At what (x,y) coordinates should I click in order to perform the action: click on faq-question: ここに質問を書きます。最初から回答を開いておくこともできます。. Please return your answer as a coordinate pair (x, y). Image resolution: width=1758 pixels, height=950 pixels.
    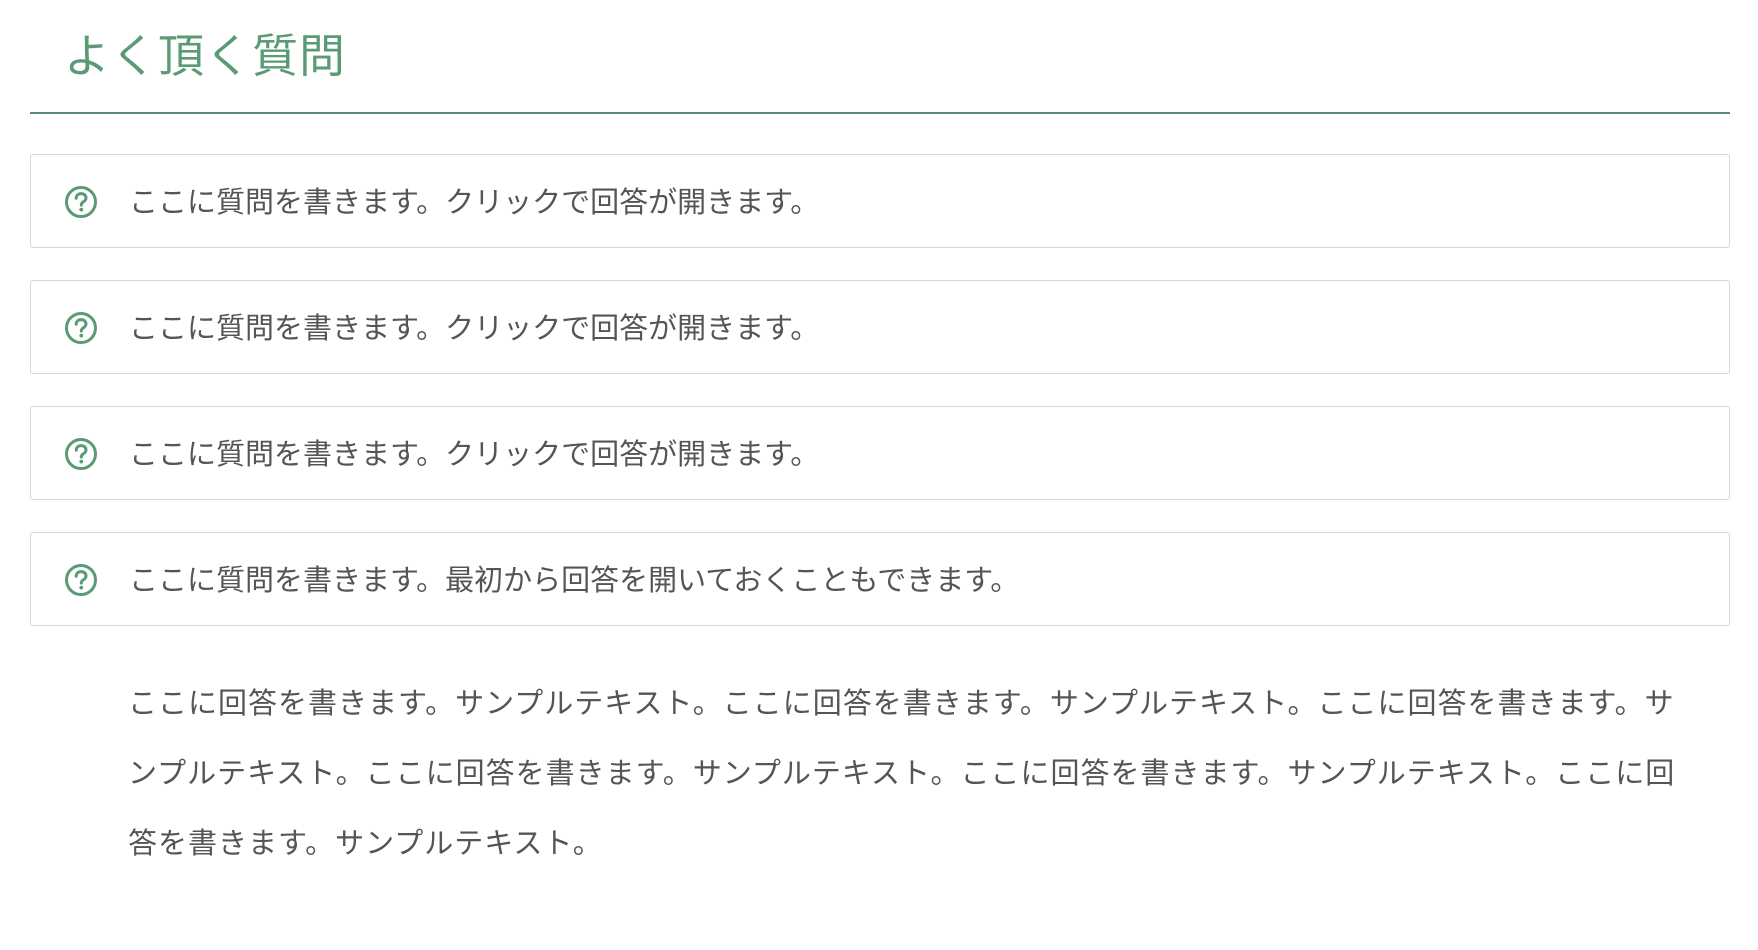
    Looking at the image, I should click on (574, 580).